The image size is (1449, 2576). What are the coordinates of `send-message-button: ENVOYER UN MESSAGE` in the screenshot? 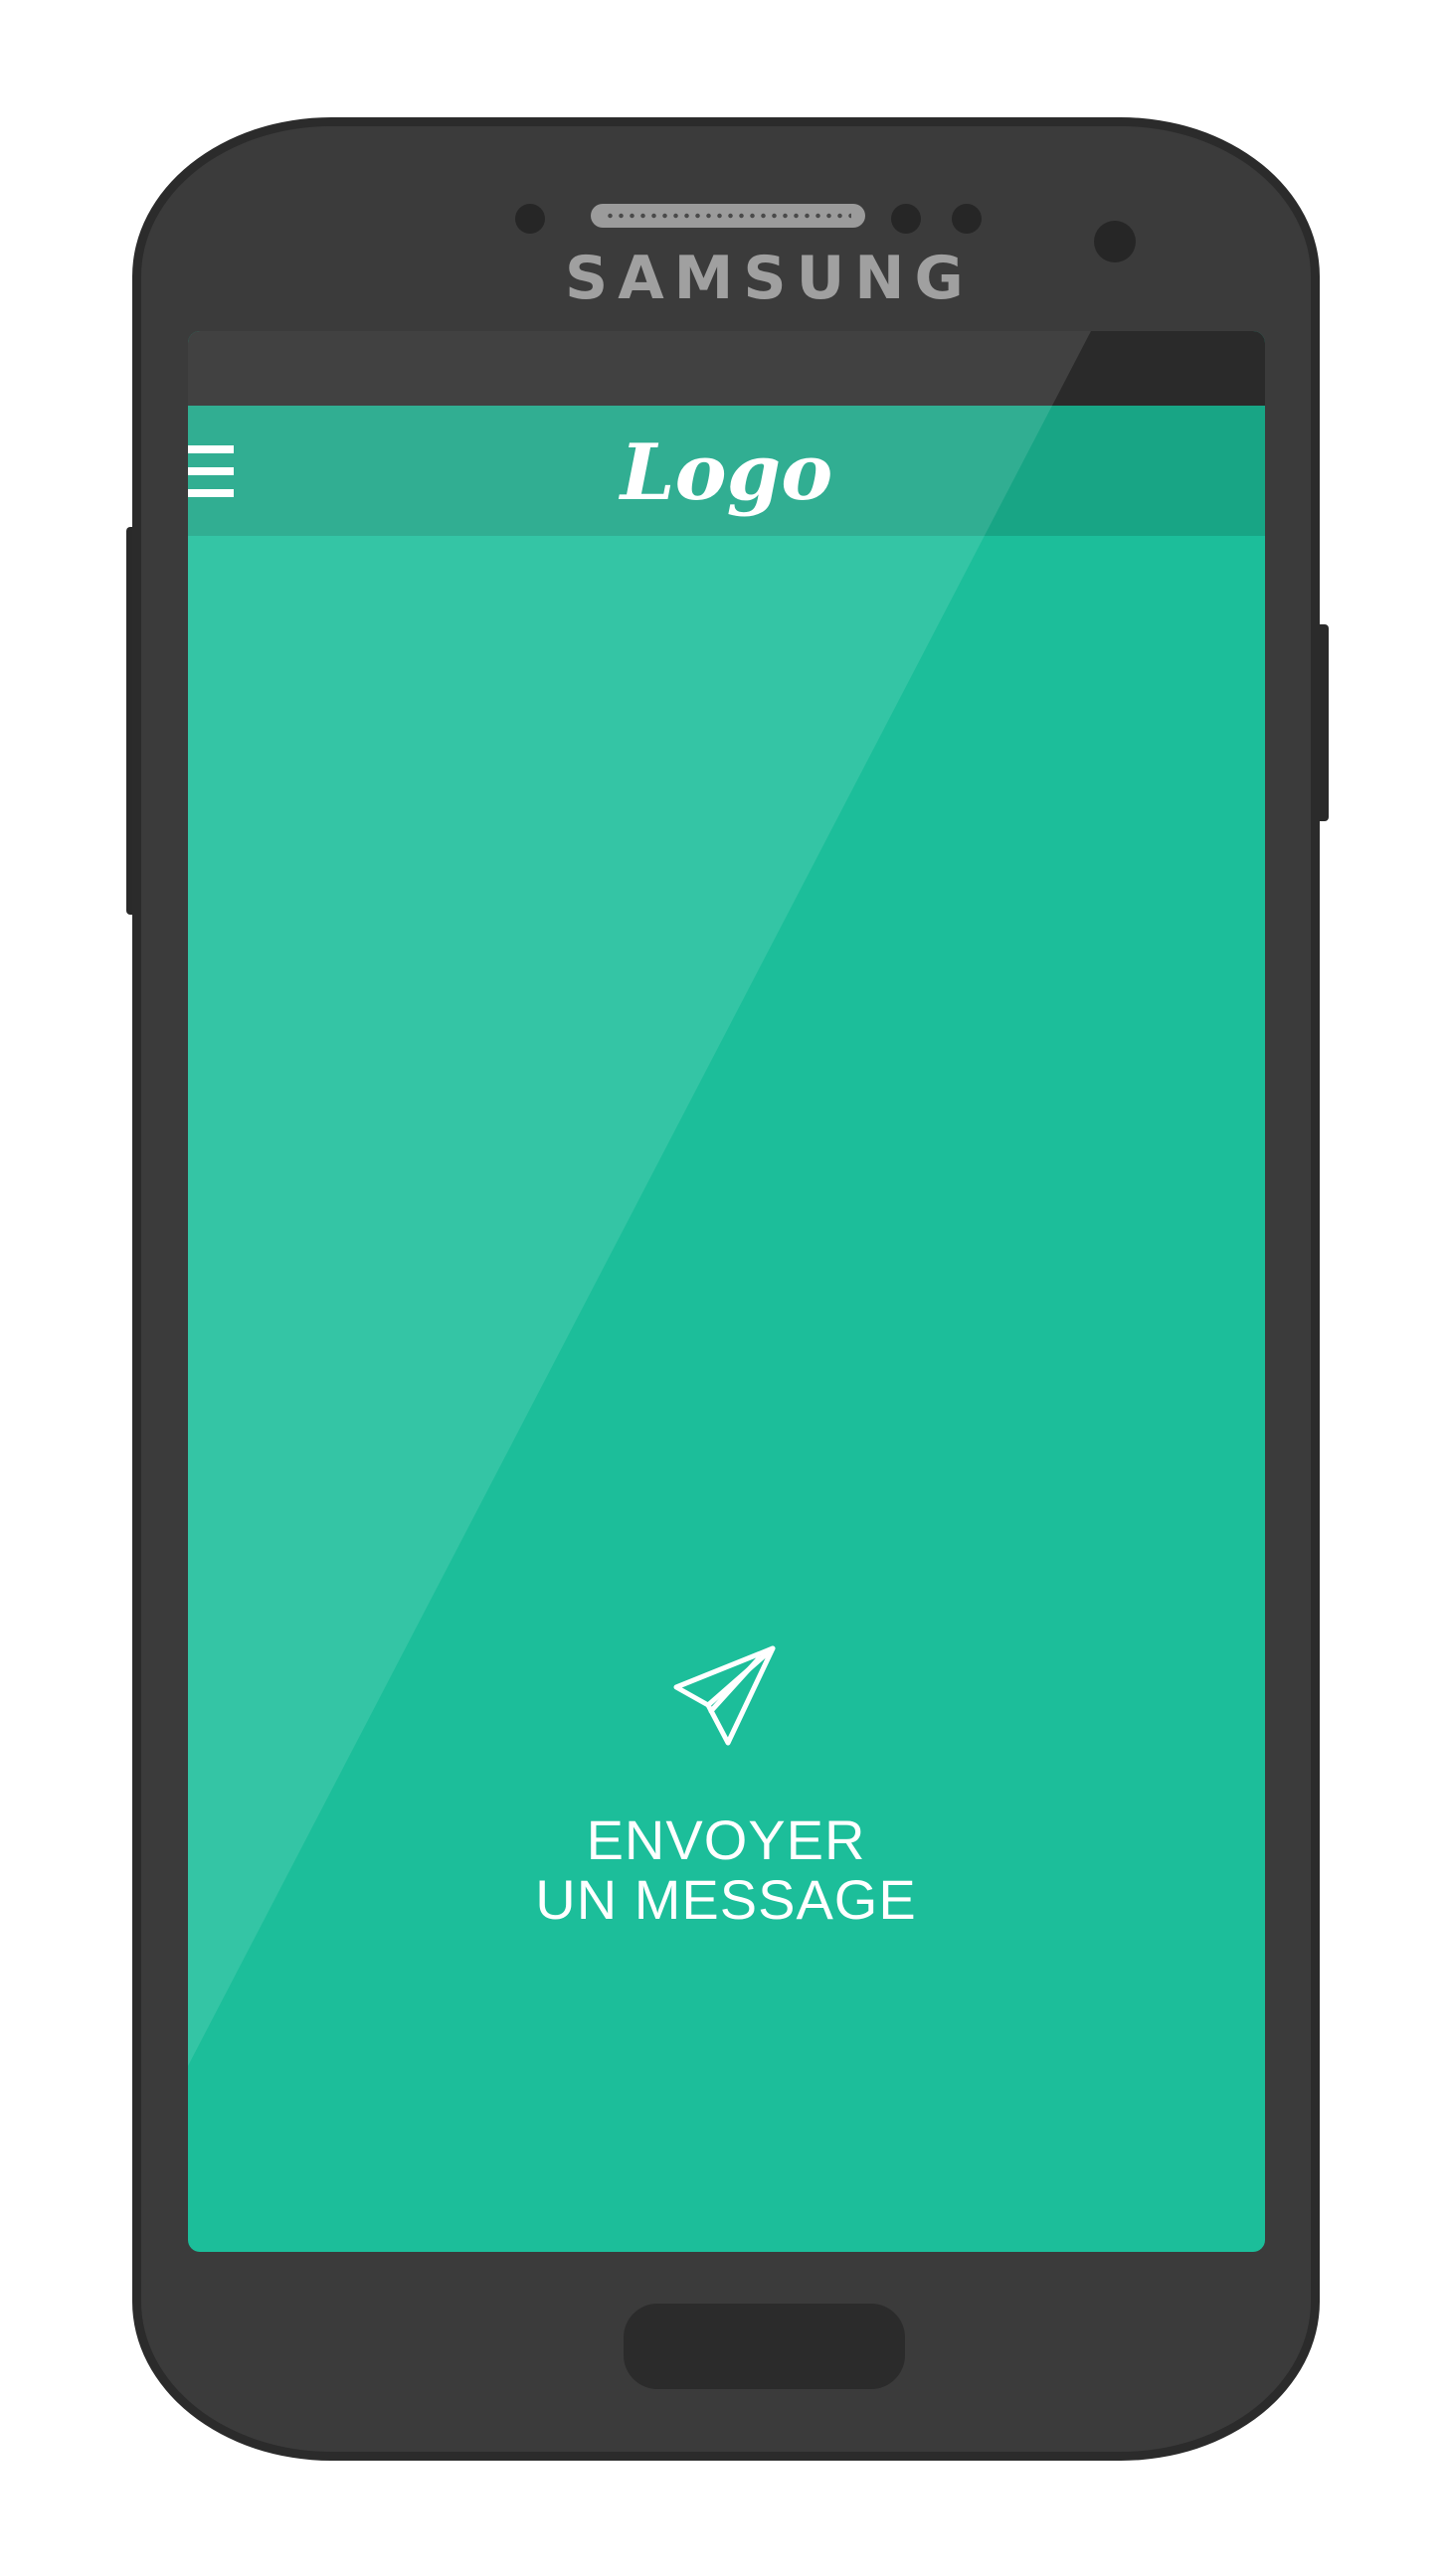 It's located at (726, 1792).